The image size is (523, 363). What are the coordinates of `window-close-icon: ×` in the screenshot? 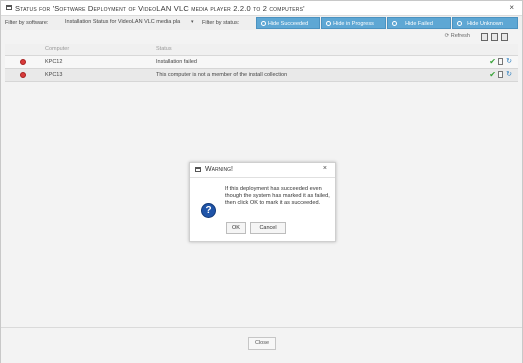 It's located at (511, 7).